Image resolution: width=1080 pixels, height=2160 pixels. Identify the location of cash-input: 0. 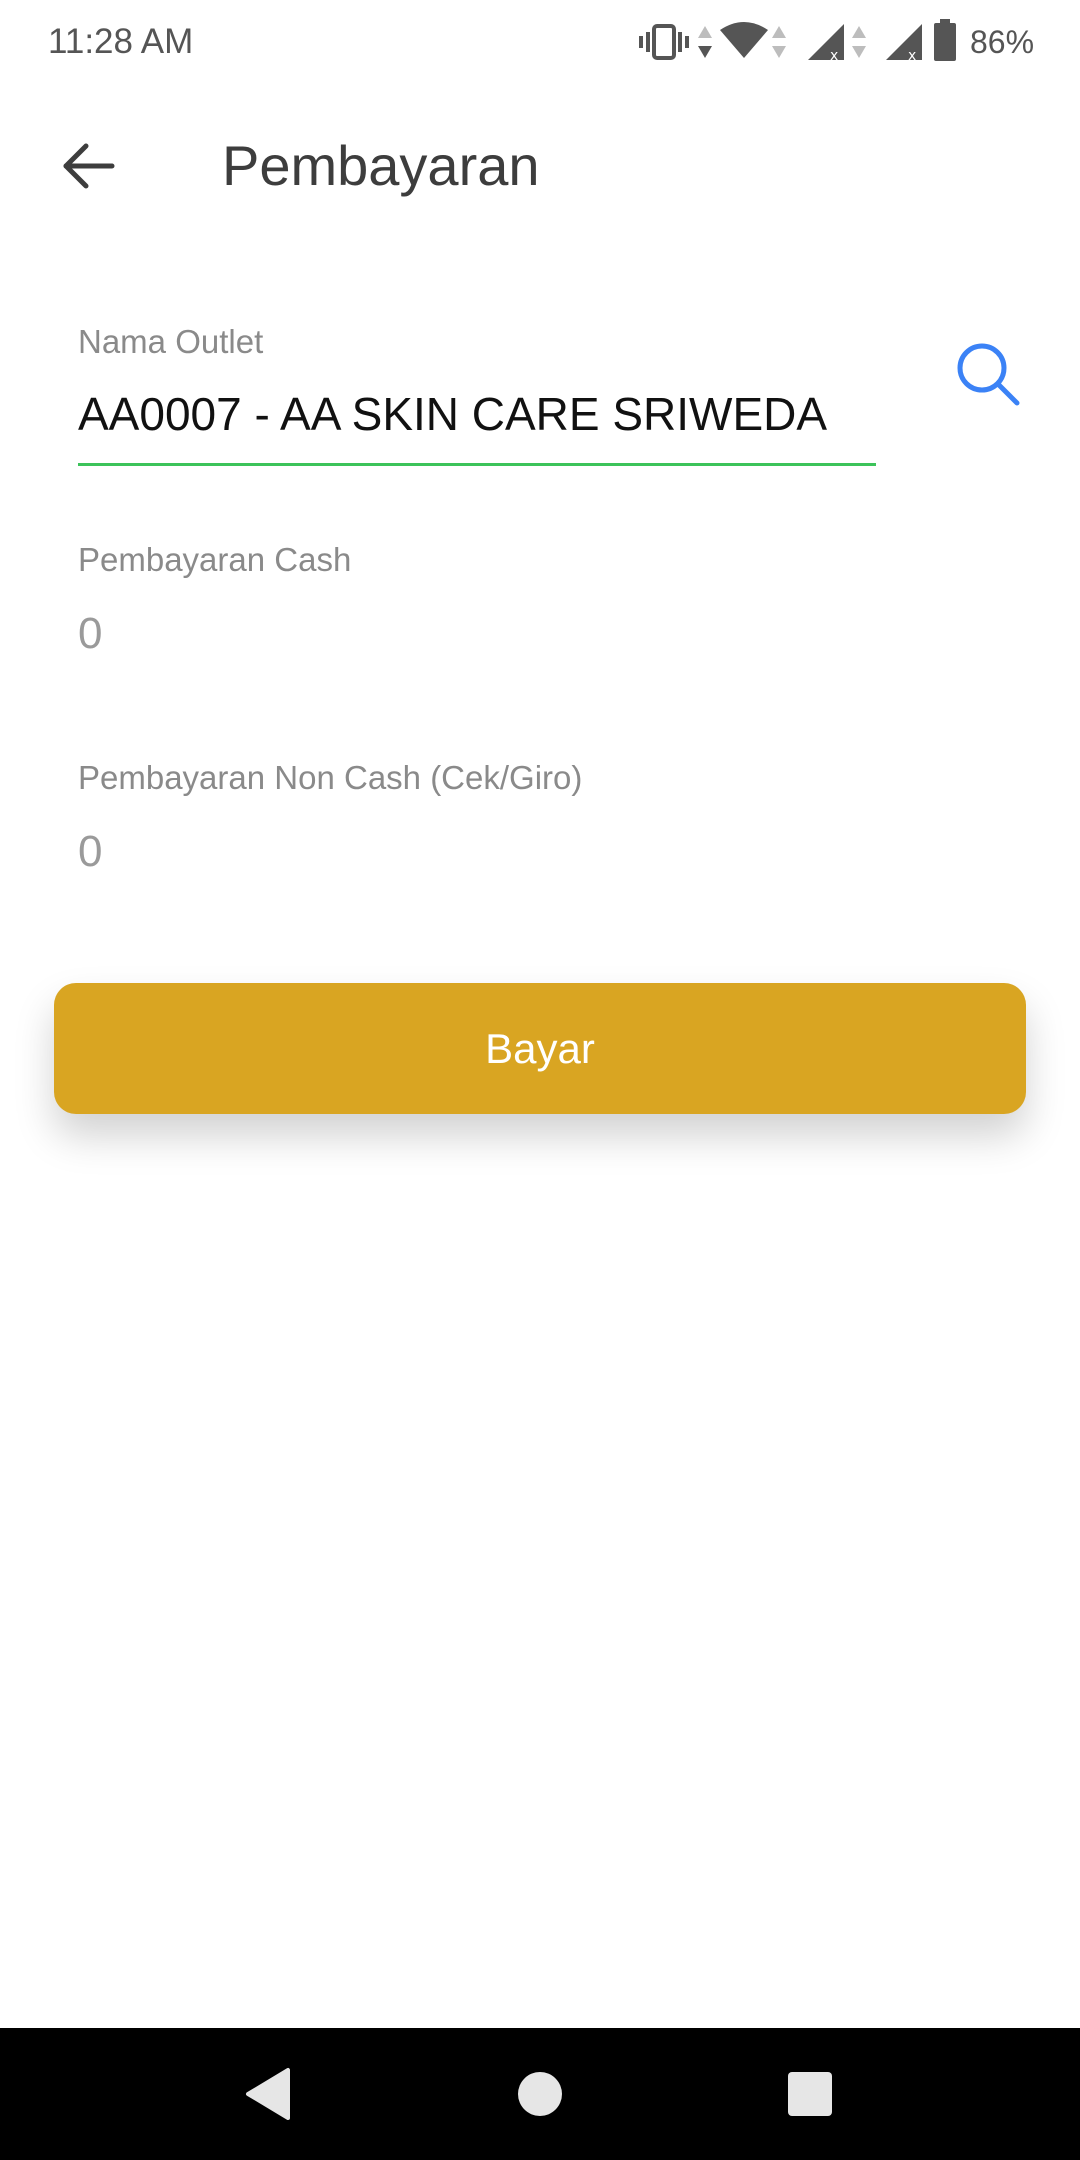
(453, 634).